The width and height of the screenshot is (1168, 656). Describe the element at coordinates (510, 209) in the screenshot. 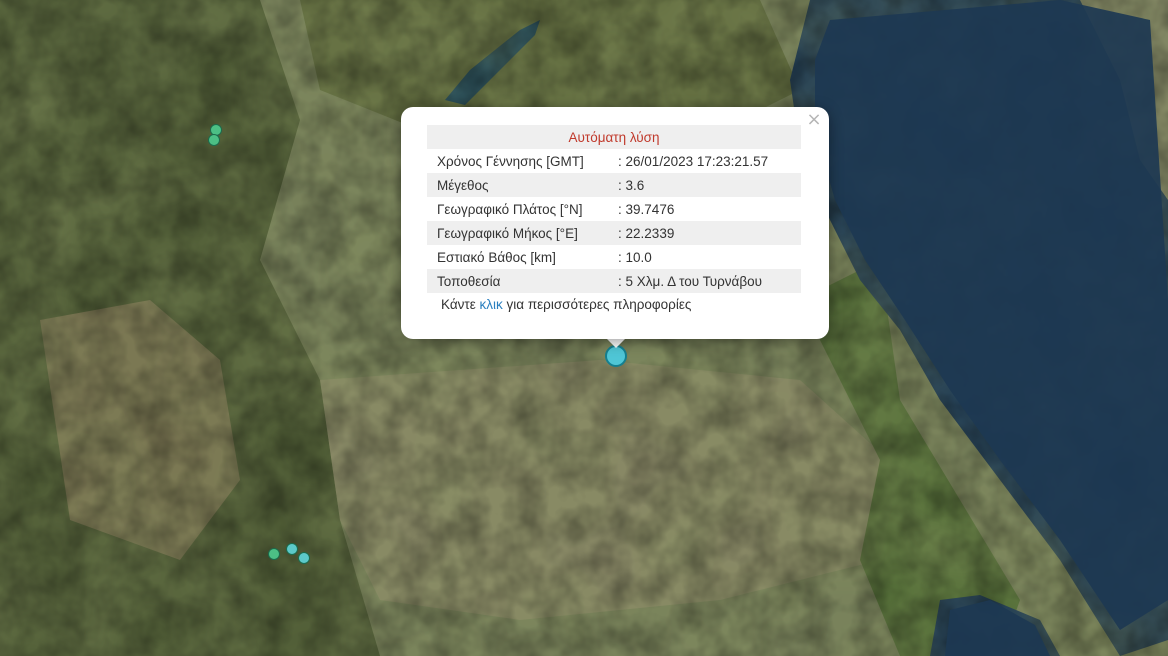

I see `latitude-label: Γεωγραφικό Πλάτος [°N]` at that location.